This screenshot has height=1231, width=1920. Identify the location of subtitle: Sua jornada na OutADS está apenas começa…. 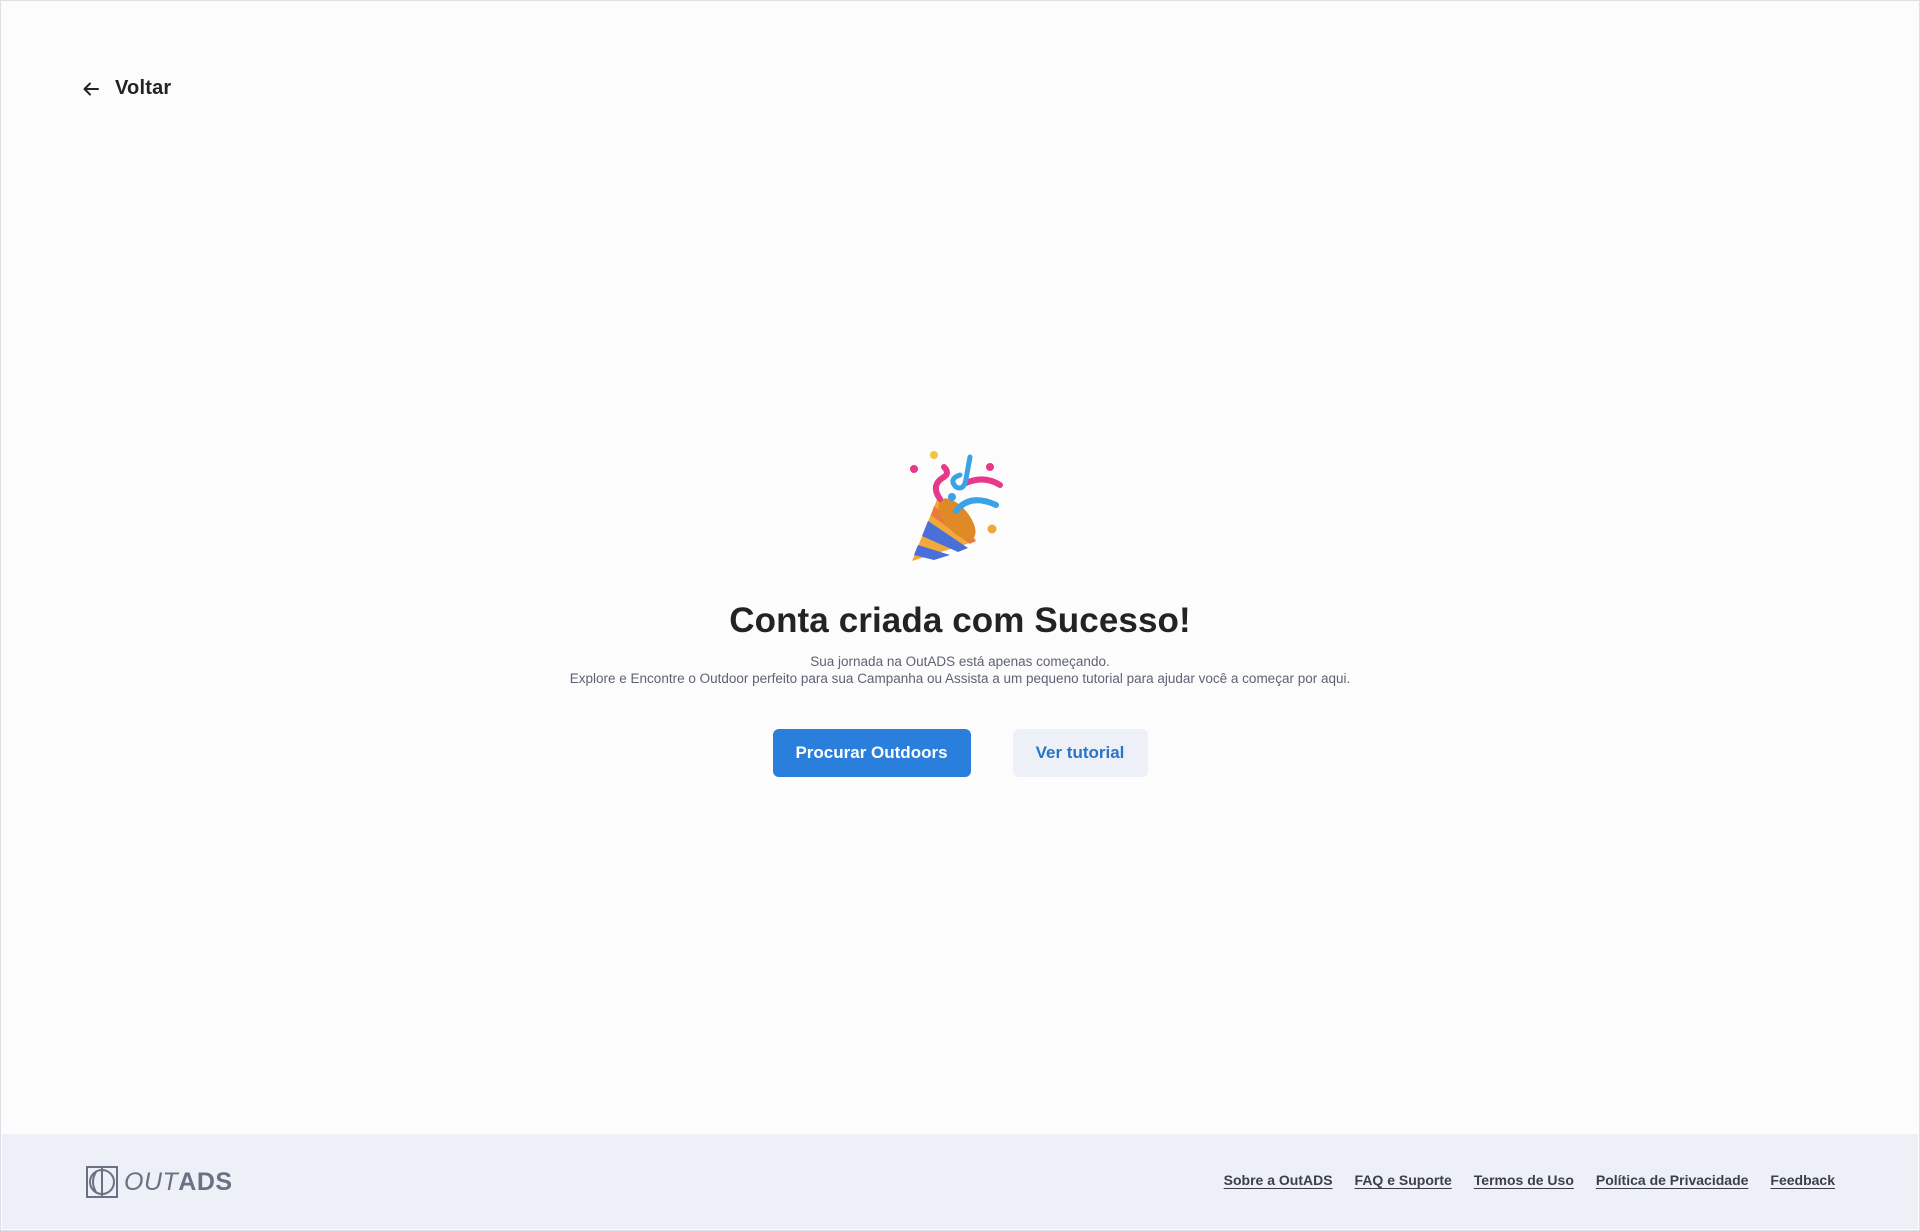
(960, 670).